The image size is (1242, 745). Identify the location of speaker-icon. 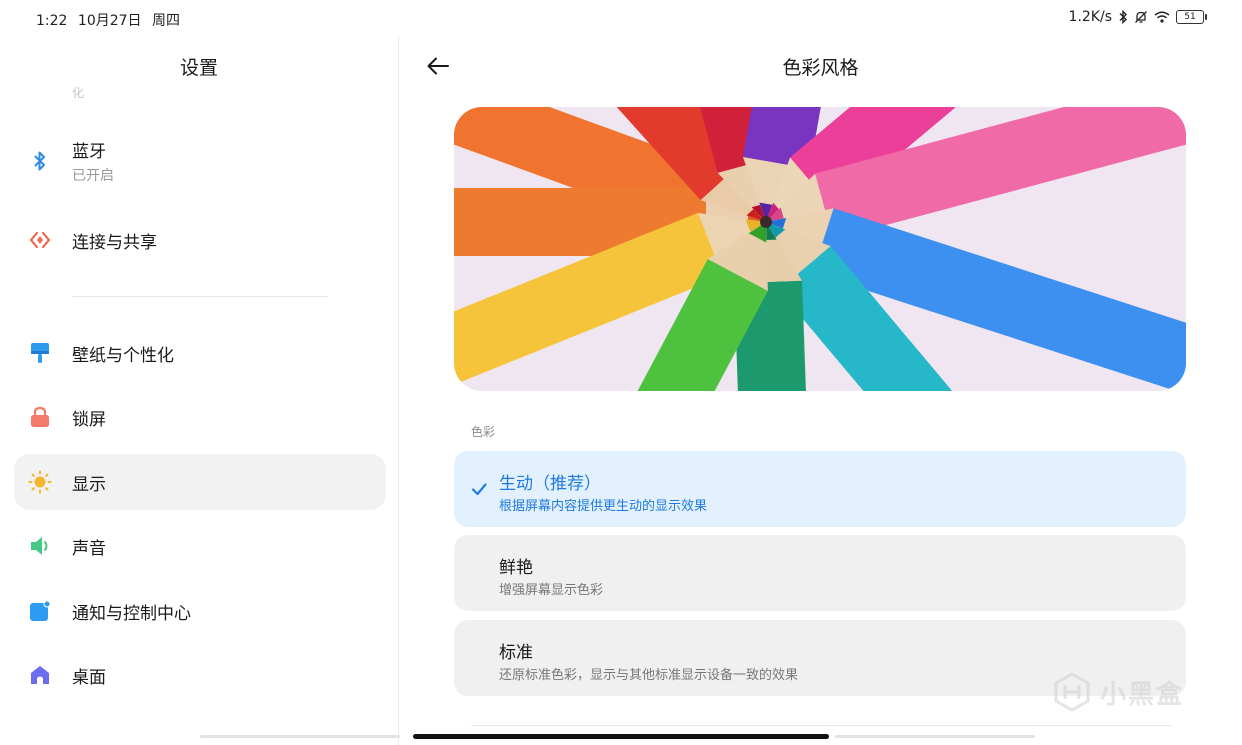
(40, 546).